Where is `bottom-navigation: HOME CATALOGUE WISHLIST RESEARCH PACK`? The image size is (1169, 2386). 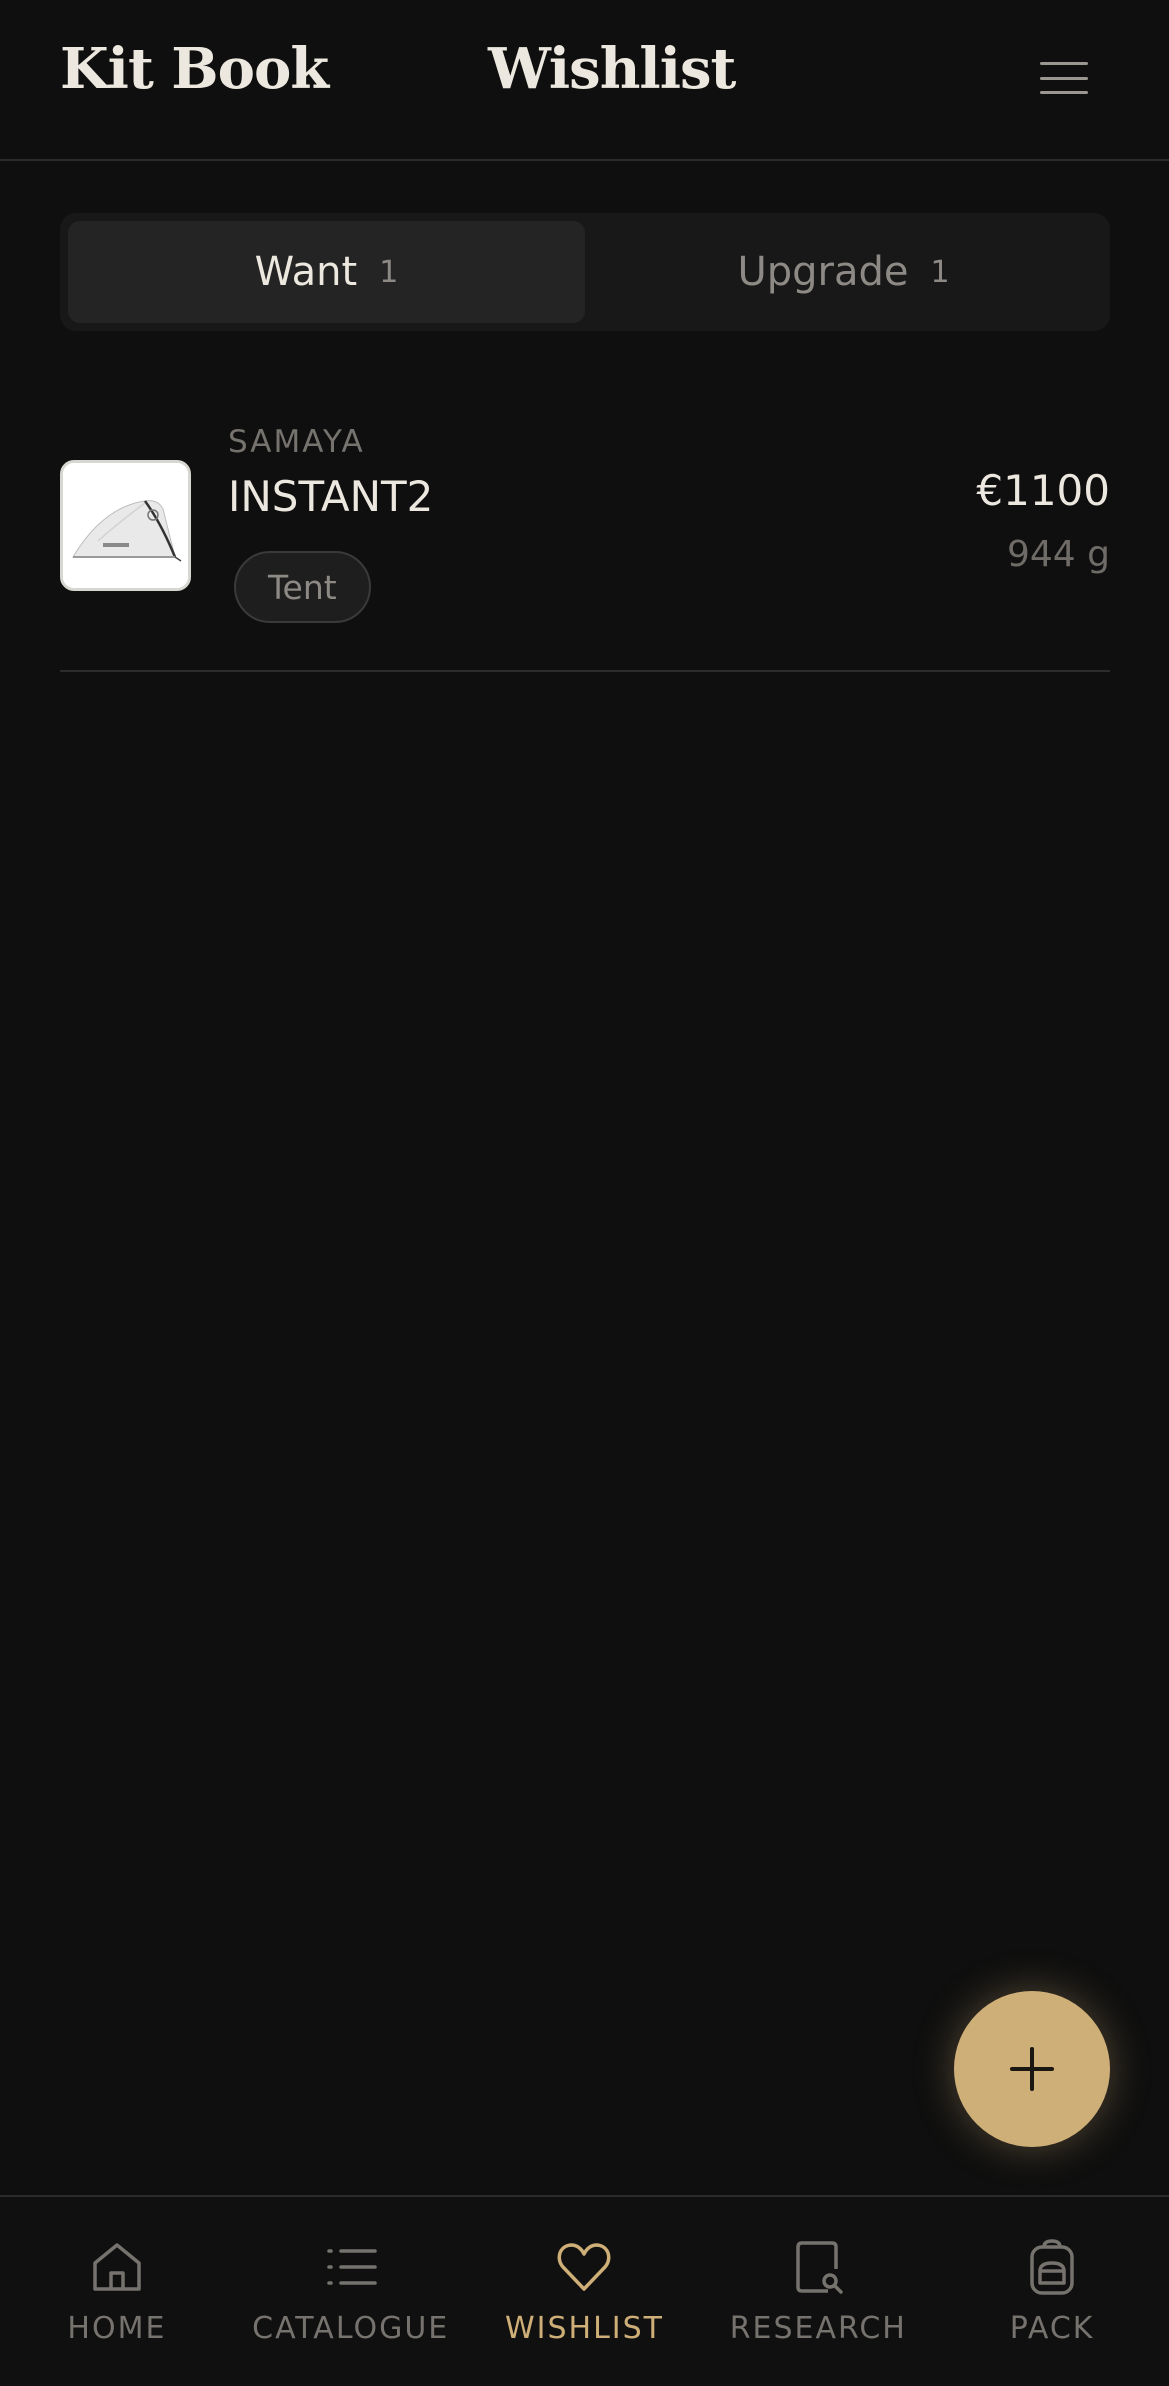 bottom-navigation: HOME CATALOGUE WISHLIST RESEARCH PACK is located at coordinates (584, 2290).